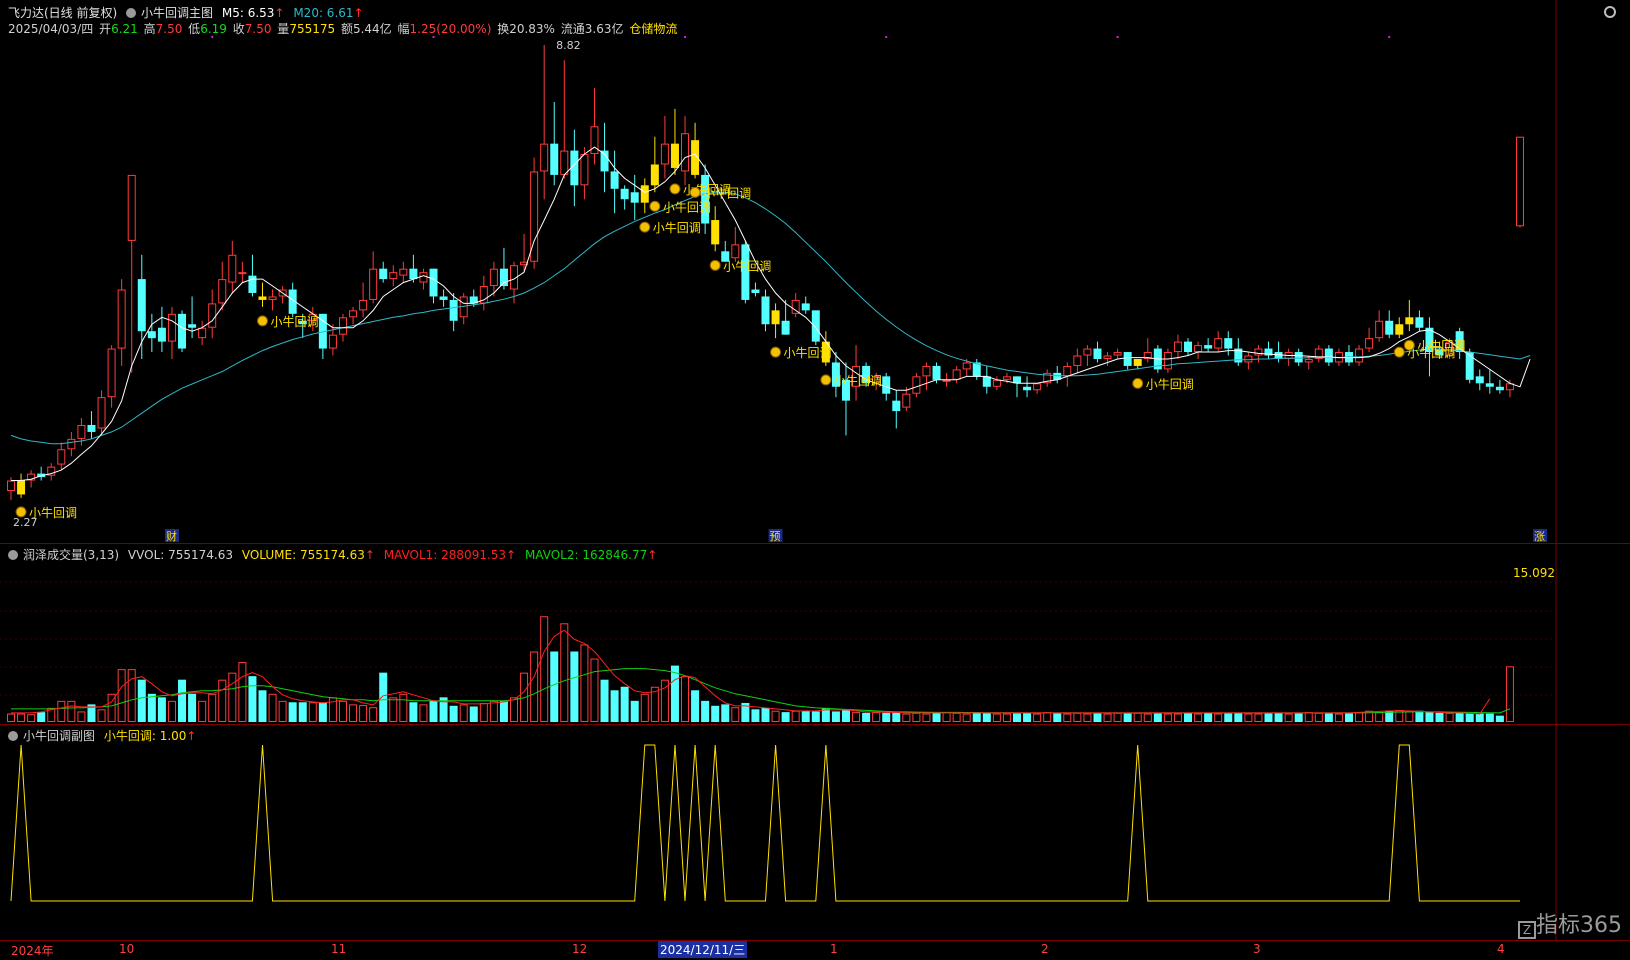 This screenshot has height=960, width=1630. I want to click on amount-value: 额5.44亿, so click(366, 29).